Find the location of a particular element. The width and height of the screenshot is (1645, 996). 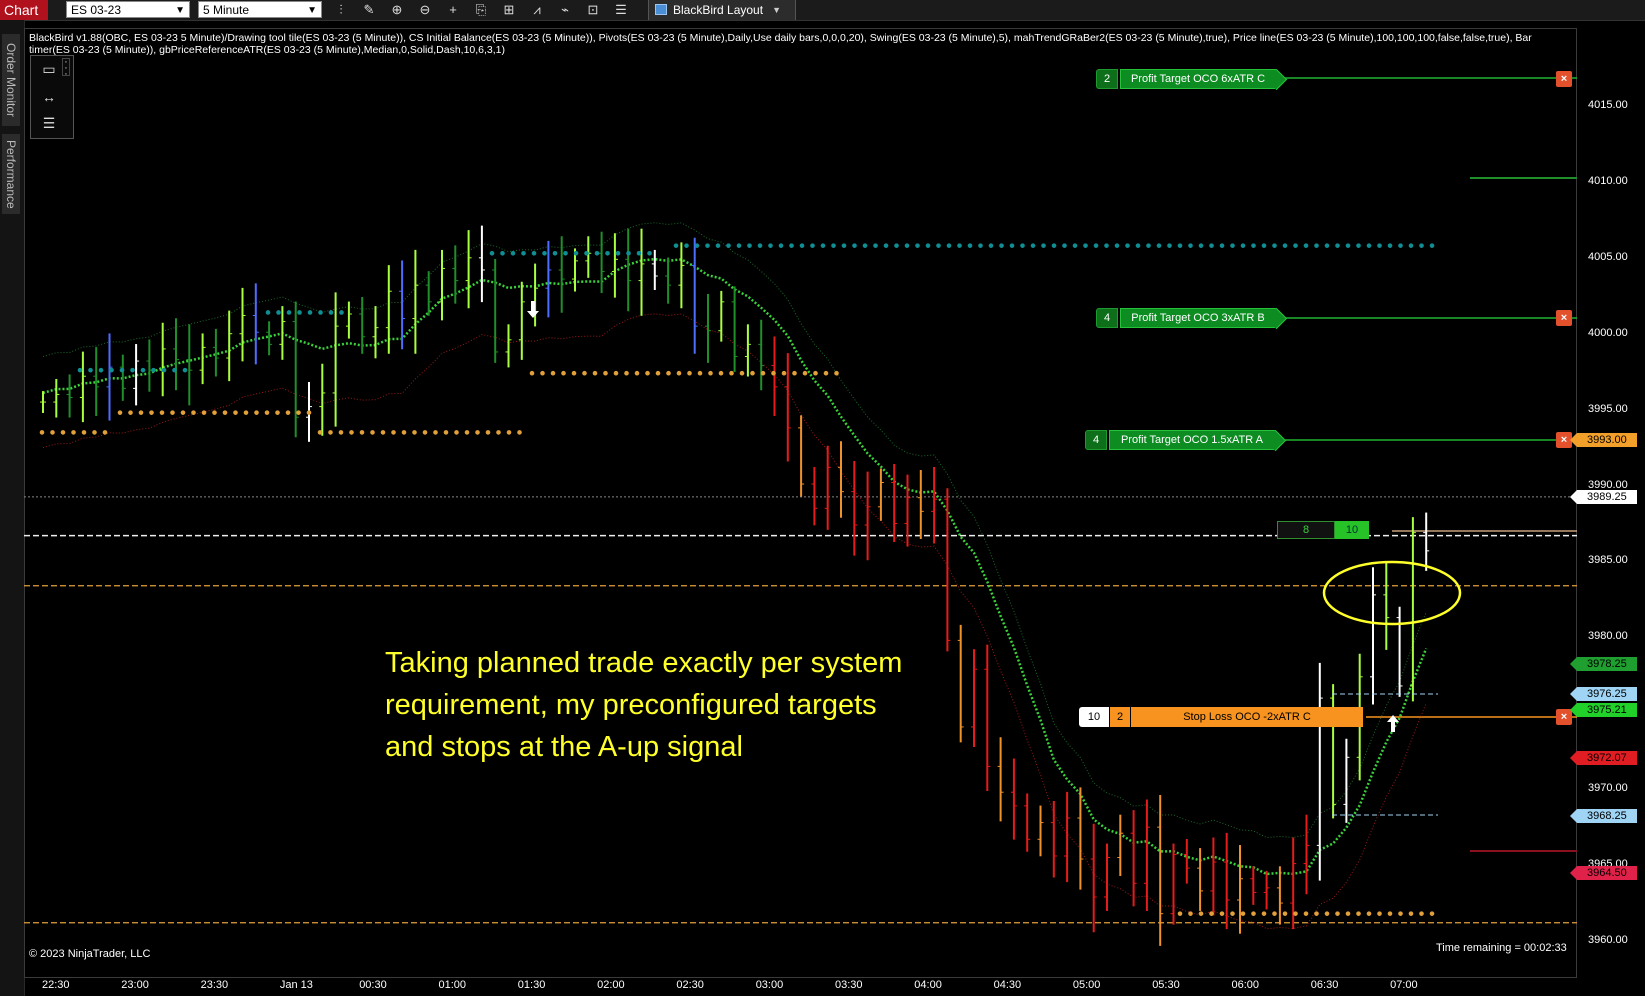

stop-total-qty: 10 is located at coordinates (1094, 717).